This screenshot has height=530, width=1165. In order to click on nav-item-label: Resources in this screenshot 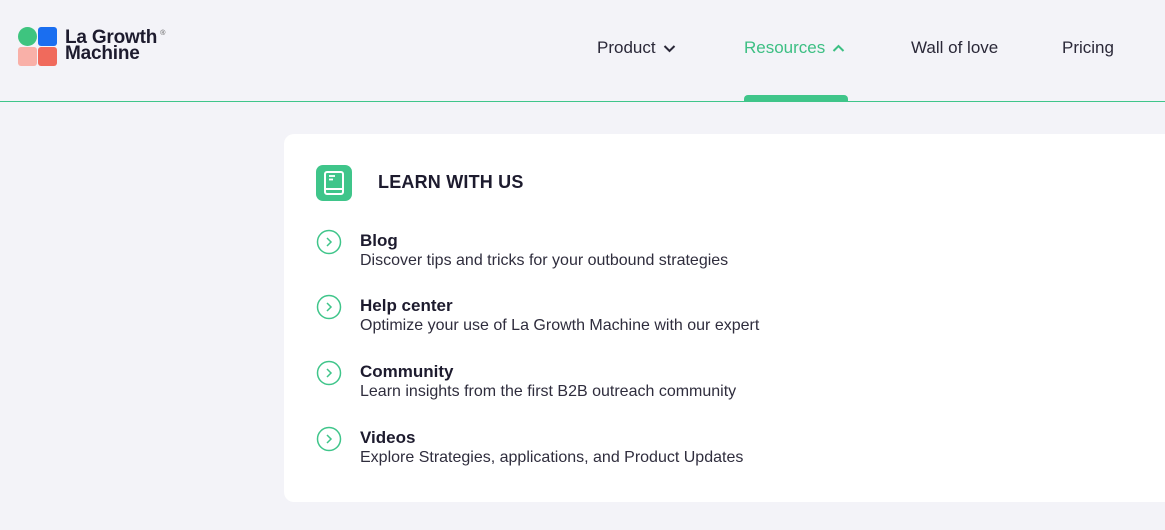, I will do `click(785, 47)`.